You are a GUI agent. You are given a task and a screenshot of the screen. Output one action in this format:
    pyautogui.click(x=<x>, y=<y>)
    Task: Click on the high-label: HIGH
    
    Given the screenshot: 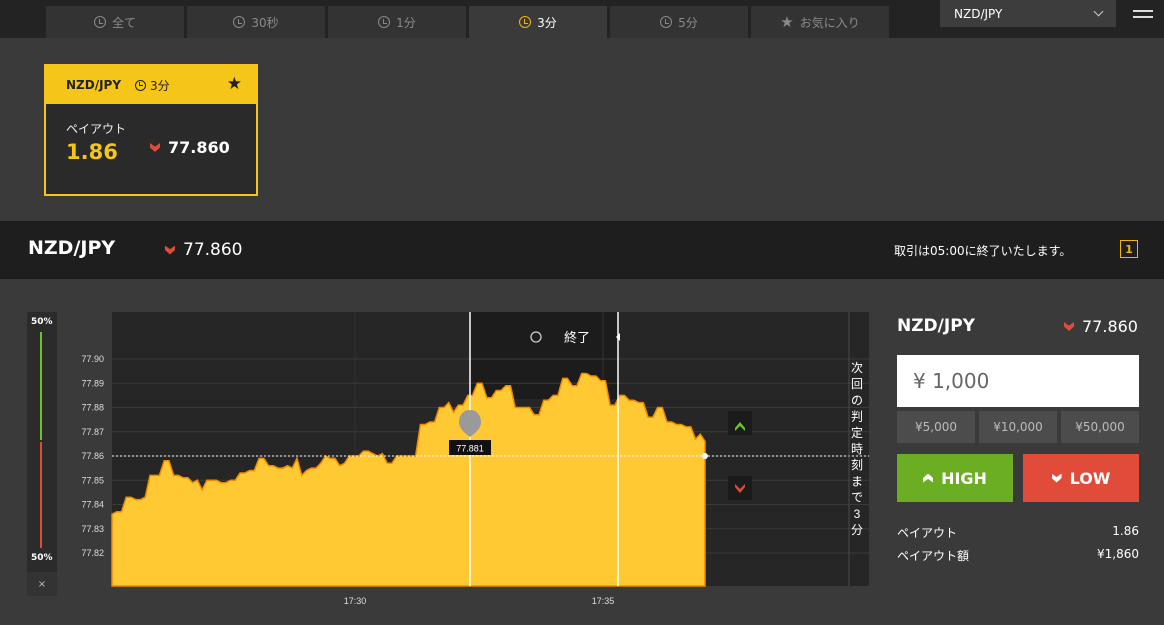 What is the action you would take?
    pyautogui.click(x=964, y=478)
    